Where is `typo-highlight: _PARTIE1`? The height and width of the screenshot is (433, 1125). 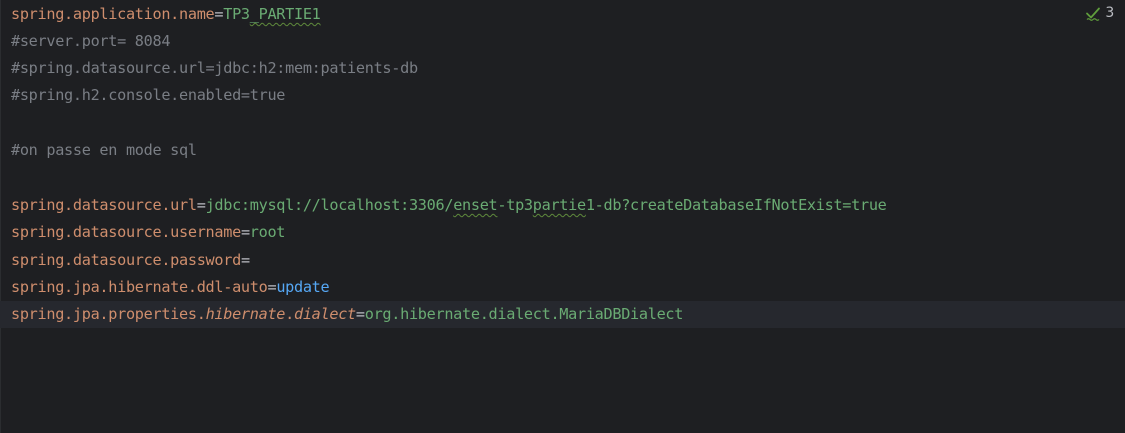
typo-highlight: _PARTIE1 is located at coordinates (285, 14).